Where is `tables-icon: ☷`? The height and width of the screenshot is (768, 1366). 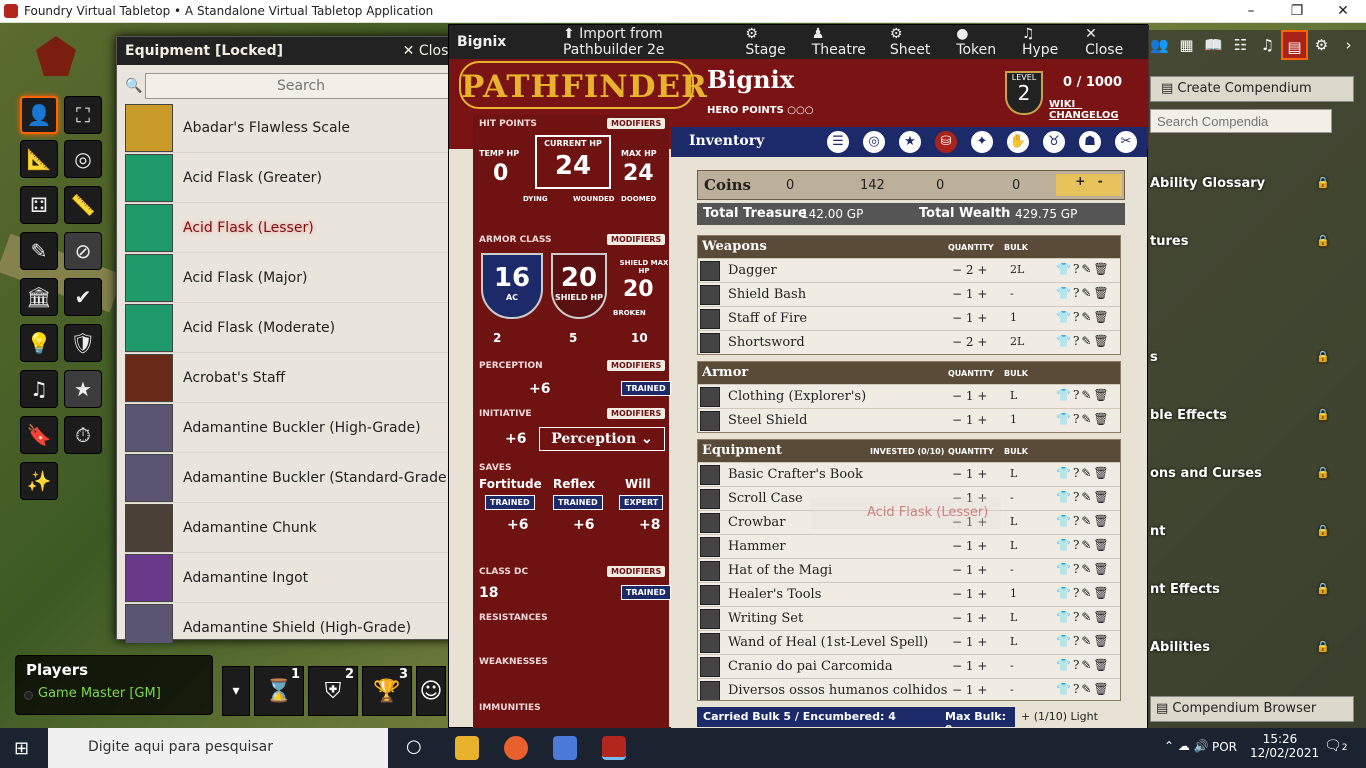
tables-icon: ☷ is located at coordinates (1240, 45).